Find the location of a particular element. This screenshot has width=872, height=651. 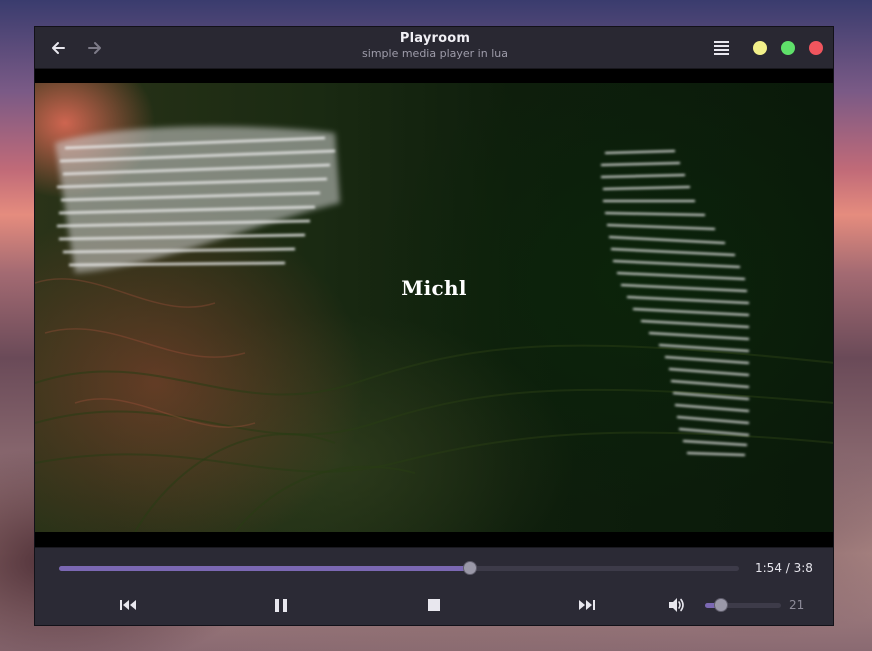

hamburger-menu-icon is located at coordinates (721, 48).